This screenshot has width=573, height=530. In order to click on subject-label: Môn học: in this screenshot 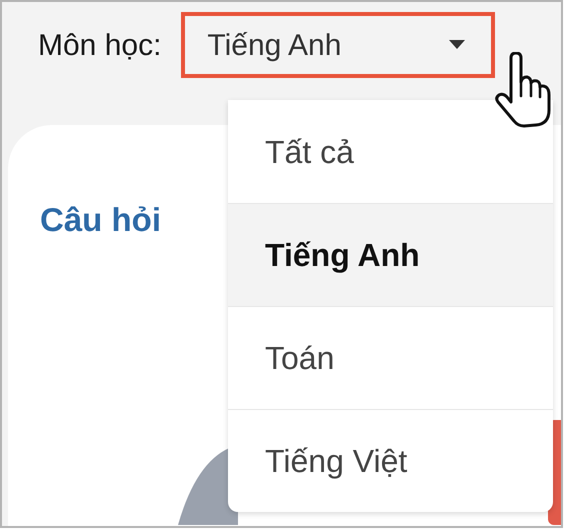, I will do `click(100, 46)`.